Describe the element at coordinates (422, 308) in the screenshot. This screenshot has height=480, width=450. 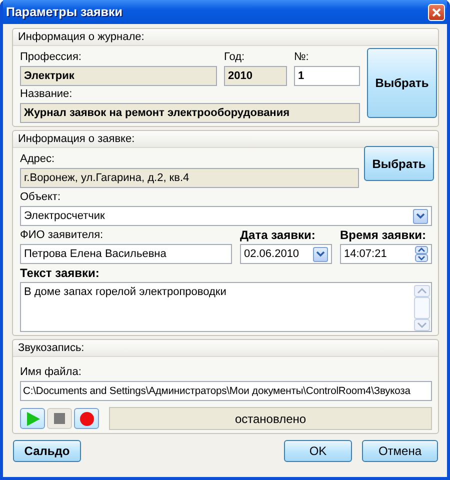
I see `scrollbar` at that location.